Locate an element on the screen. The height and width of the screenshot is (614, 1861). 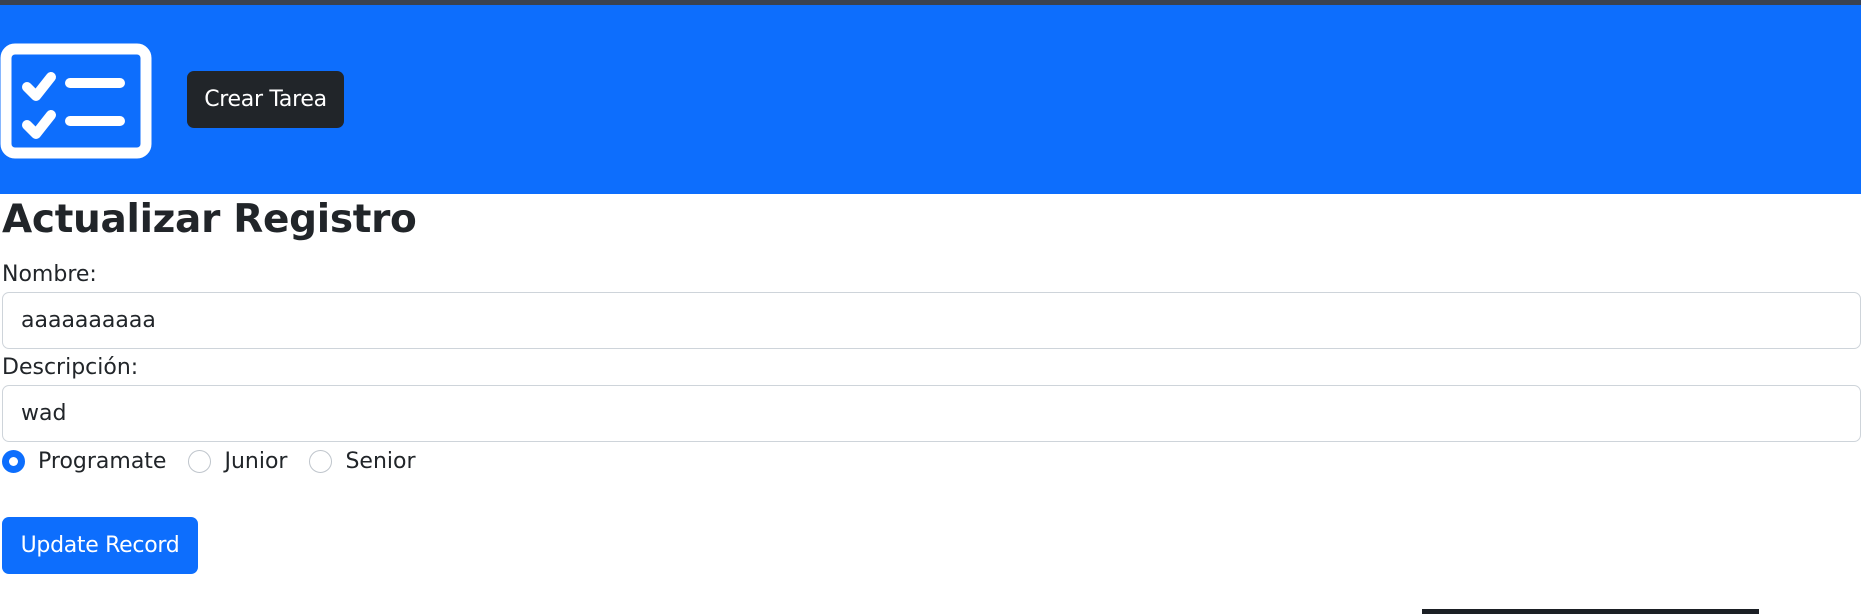
taskbar-edge is located at coordinates (1590, 611).